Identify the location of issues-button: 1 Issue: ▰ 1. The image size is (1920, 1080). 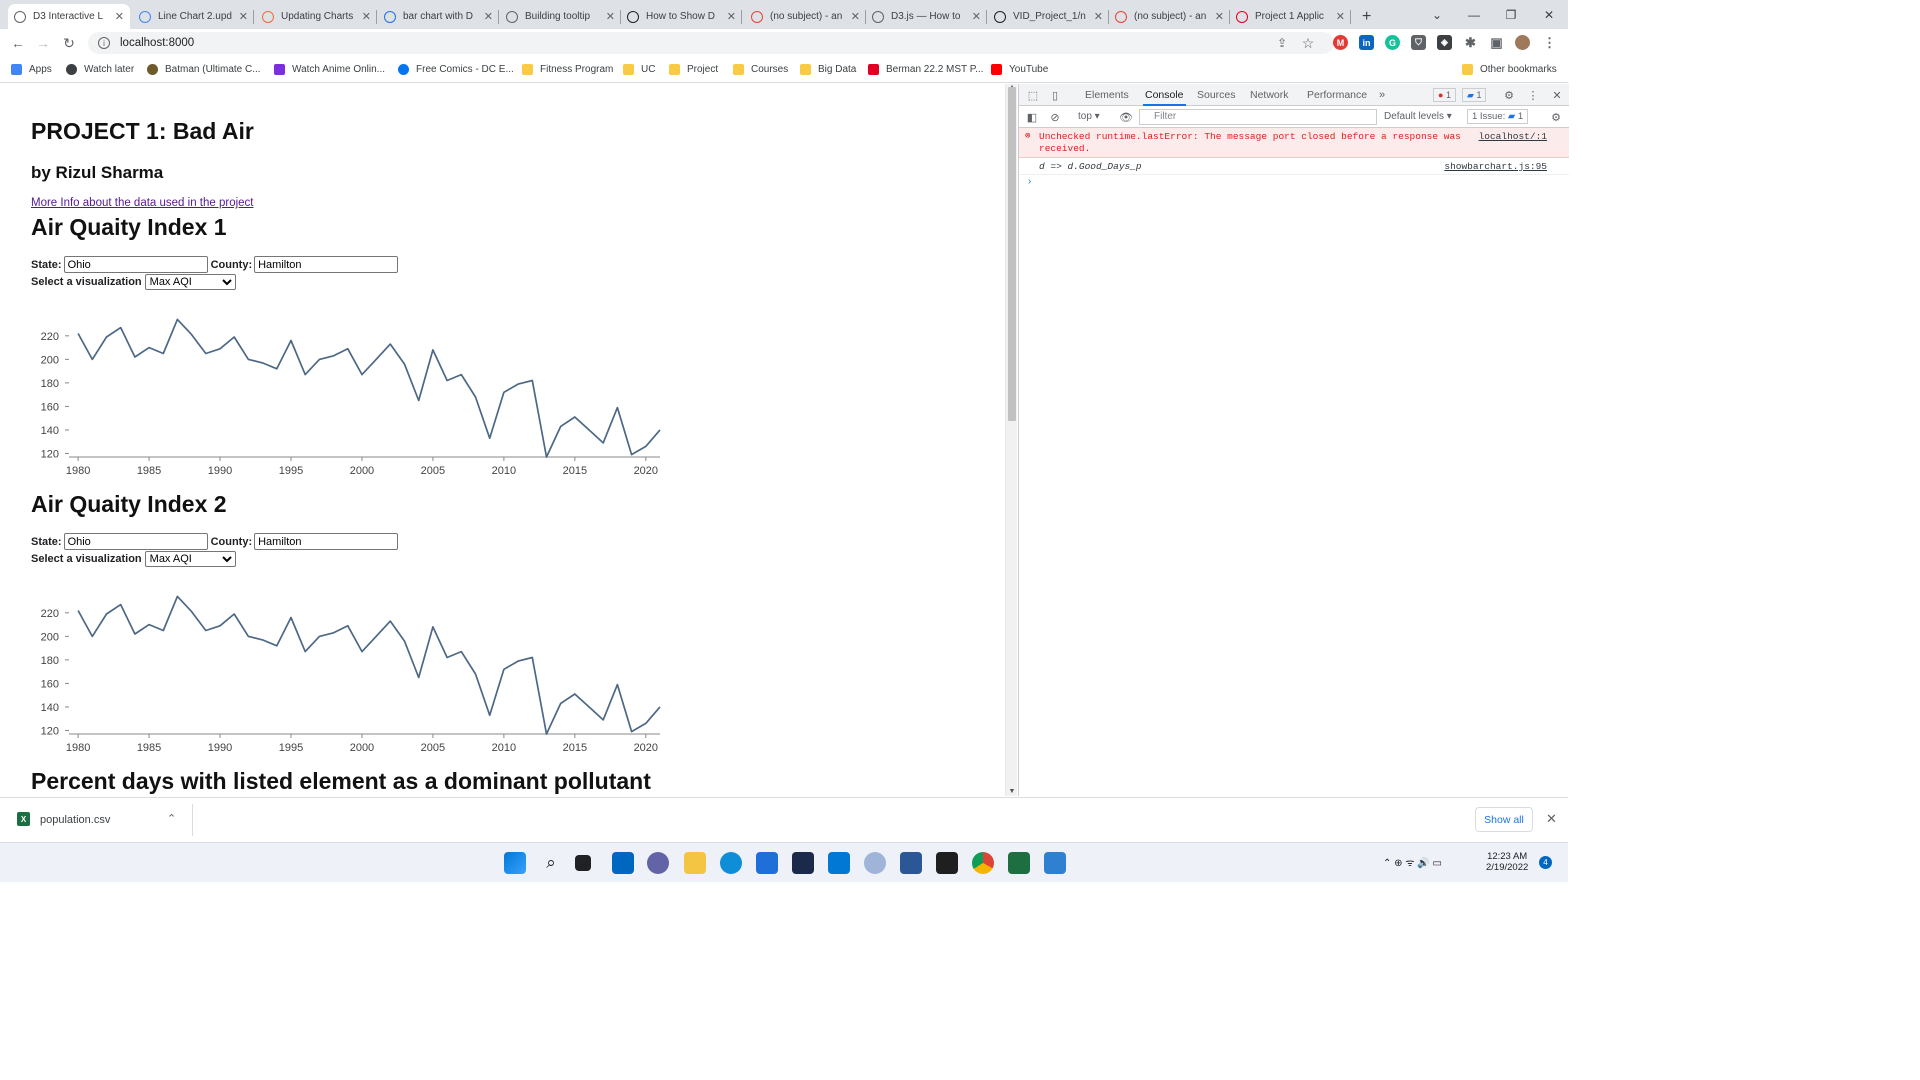
(1498, 116).